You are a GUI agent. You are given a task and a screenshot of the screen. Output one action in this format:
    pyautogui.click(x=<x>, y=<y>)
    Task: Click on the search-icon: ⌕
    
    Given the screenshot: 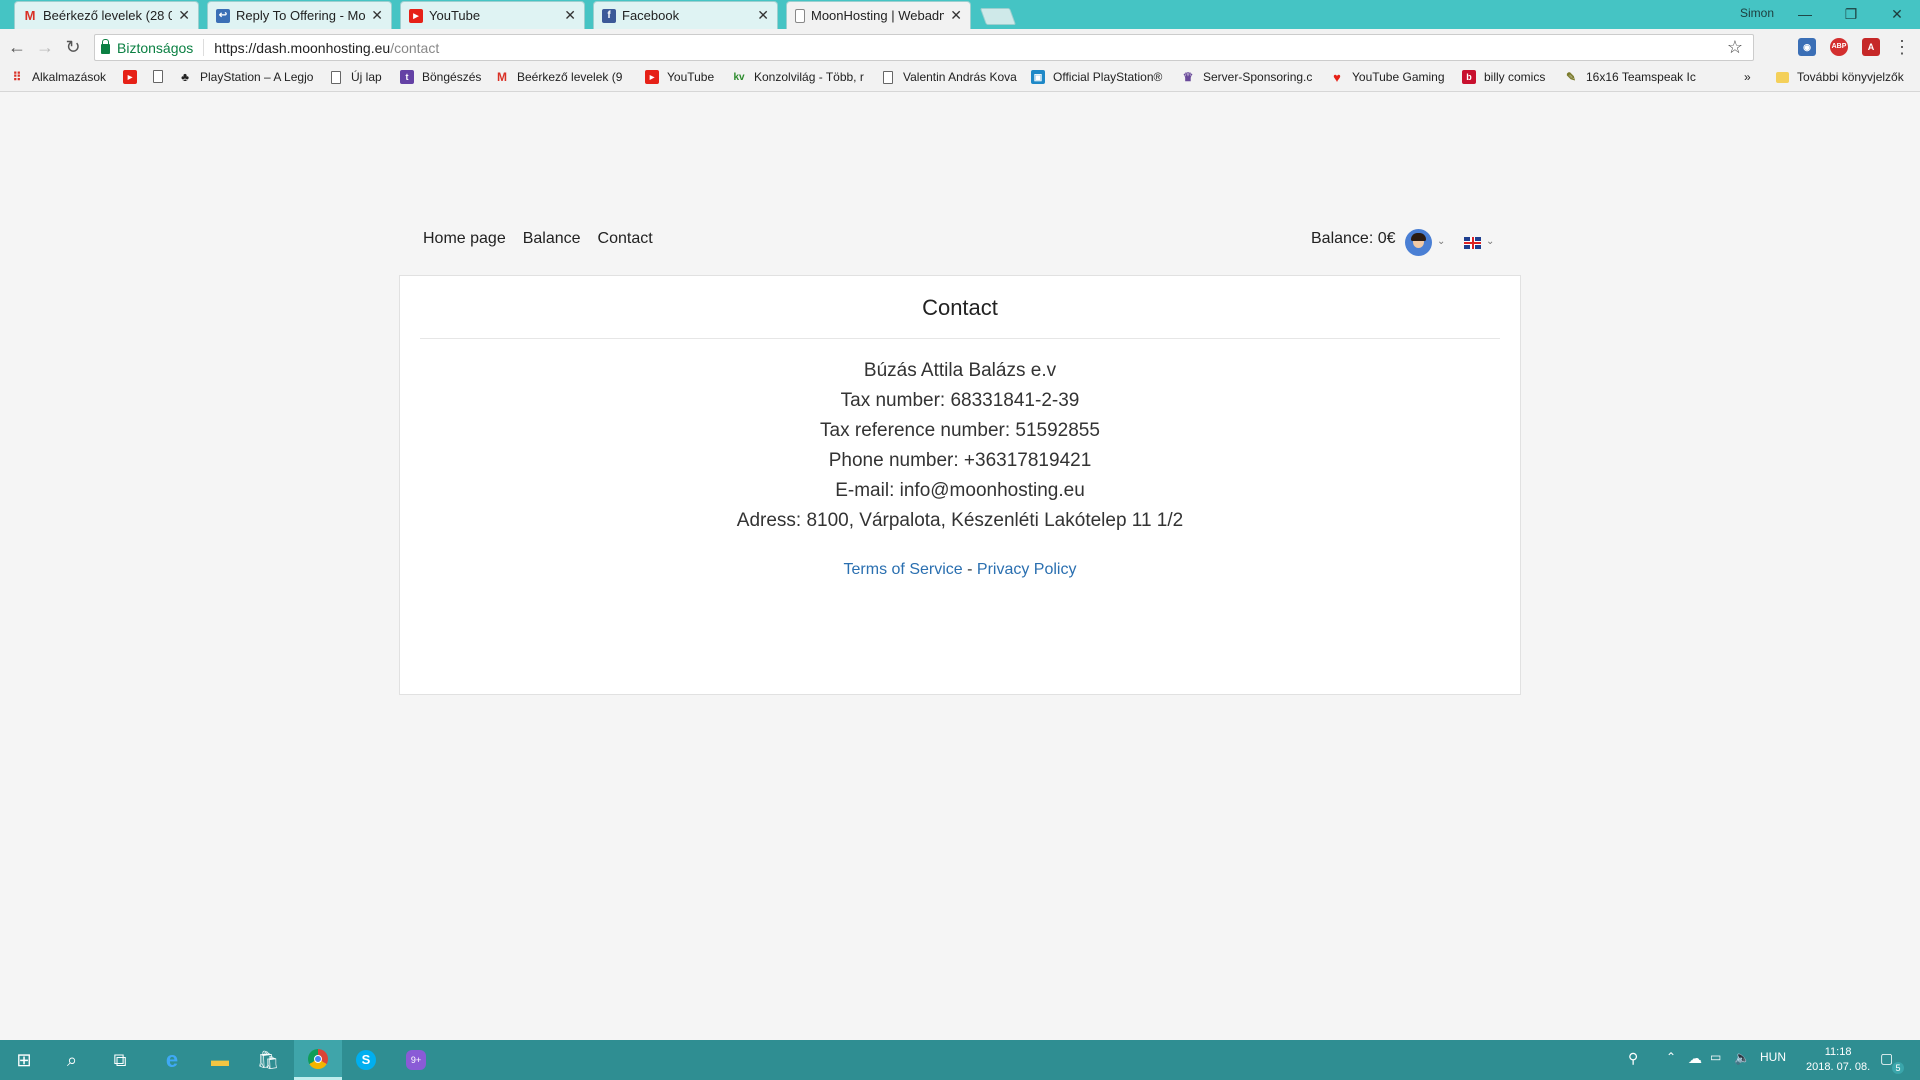 What is the action you would take?
    pyautogui.click(x=72, y=1060)
    